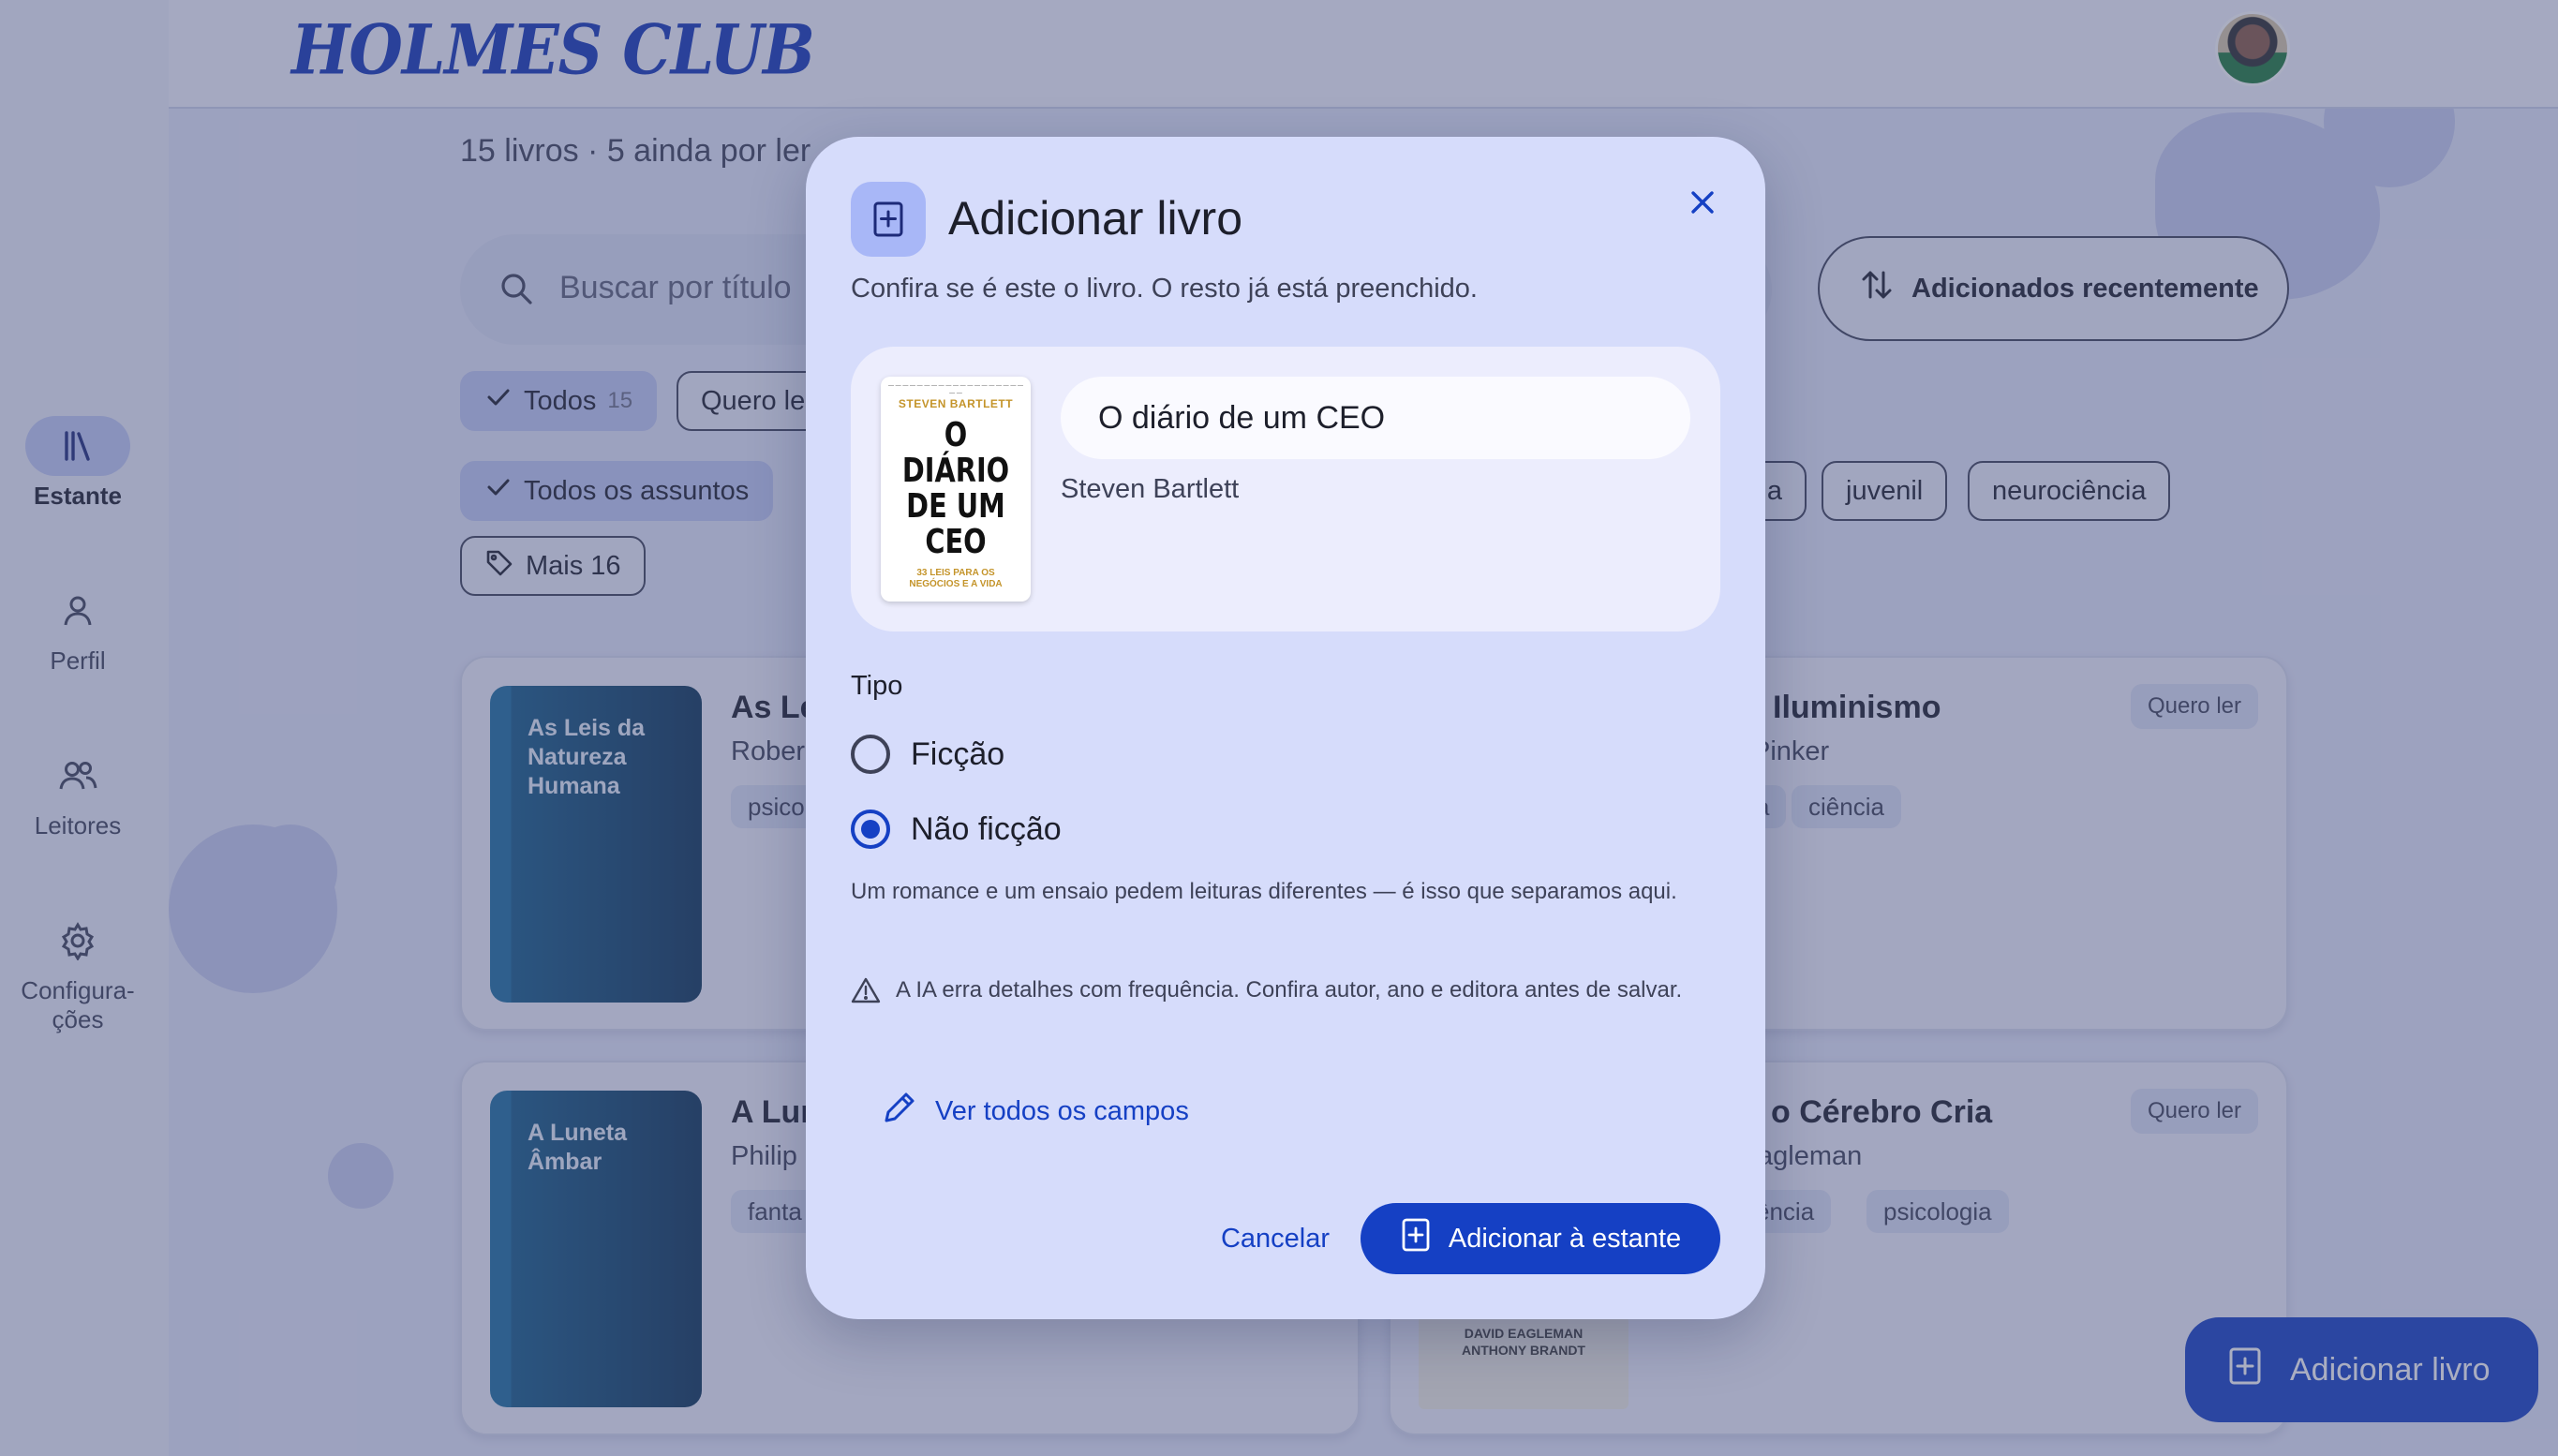 The height and width of the screenshot is (1456, 2558). Describe the element at coordinates (956, 578) in the screenshot. I see `cover-subtitle: 33 LEIS PARA OS NEGÓCIOS E A VIDA` at that location.